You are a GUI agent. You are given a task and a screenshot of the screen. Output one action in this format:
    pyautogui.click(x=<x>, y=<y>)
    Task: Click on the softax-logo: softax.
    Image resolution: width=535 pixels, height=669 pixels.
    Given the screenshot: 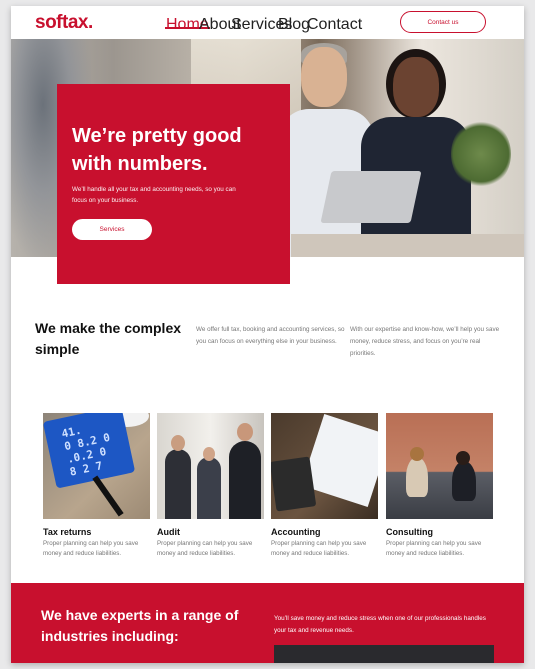 What is the action you would take?
    pyautogui.click(x=64, y=23)
    